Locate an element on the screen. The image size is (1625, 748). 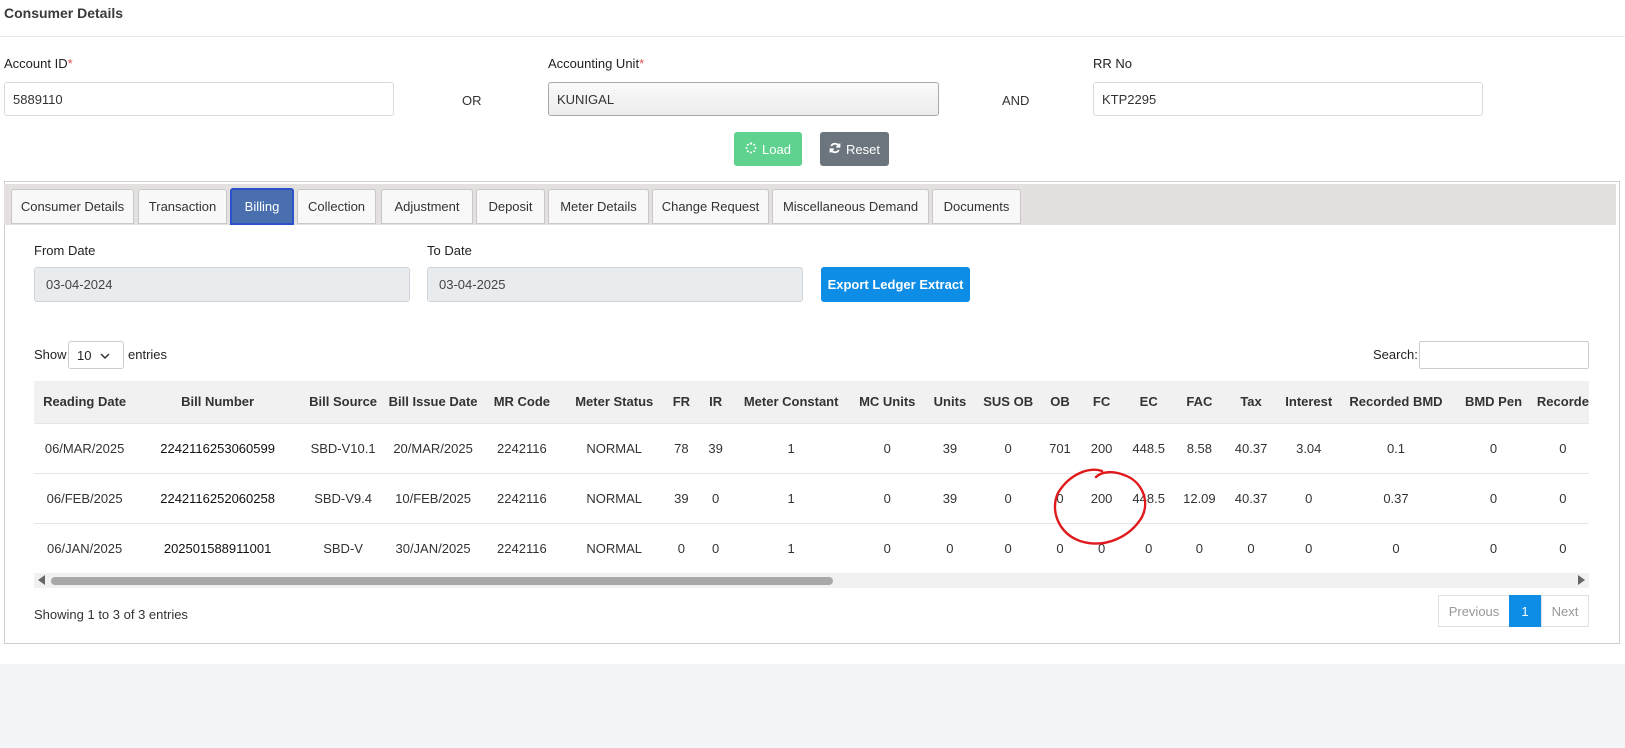
table-horizontal-scrollbar is located at coordinates (811, 580).